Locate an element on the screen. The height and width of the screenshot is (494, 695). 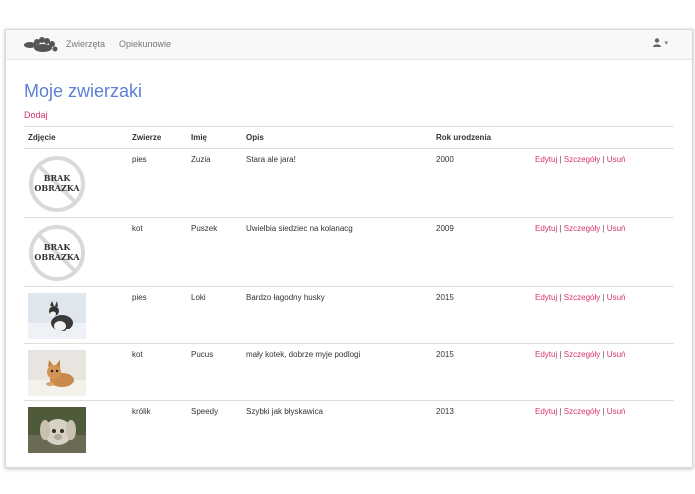
cell-year: 2000 is located at coordinates (481, 183).